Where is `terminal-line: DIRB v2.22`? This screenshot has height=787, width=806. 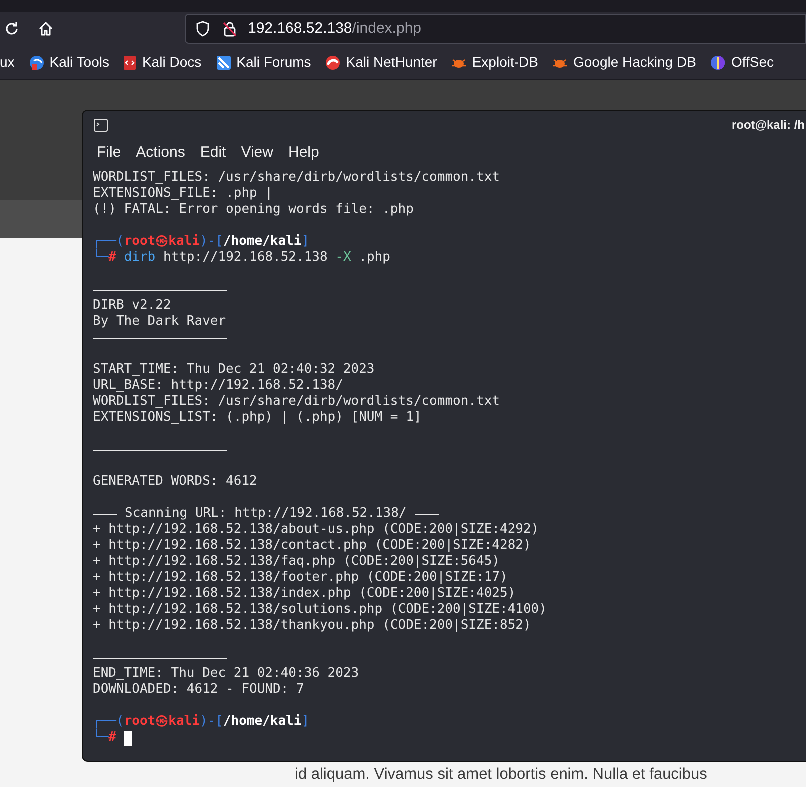 terminal-line: DIRB v2.22 is located at coordinates (132, 305).